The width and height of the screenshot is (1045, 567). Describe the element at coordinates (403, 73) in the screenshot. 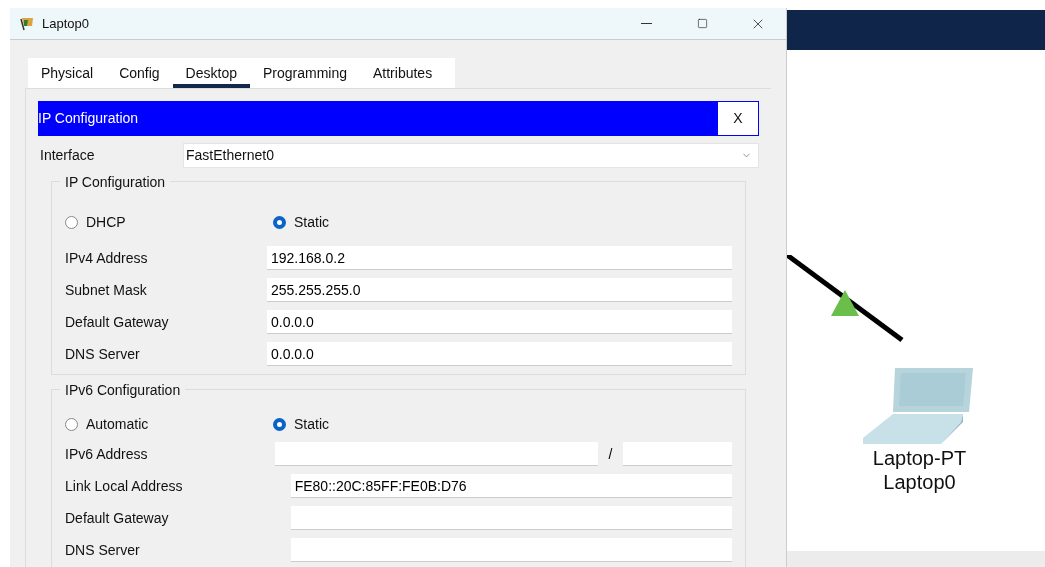

I see `tab: Attributes` at that location.